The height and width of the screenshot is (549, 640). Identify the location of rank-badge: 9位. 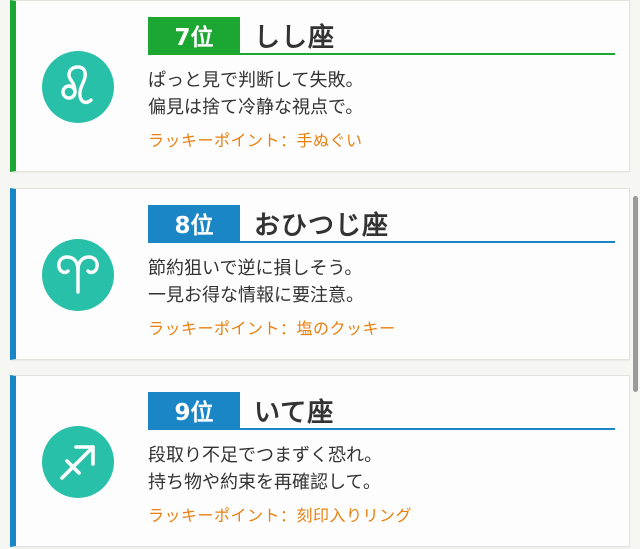
(194, 410).